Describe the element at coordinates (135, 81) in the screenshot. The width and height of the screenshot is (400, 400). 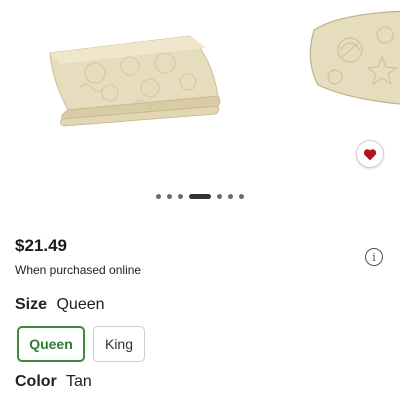
I see `product-image-quilt` at that location.